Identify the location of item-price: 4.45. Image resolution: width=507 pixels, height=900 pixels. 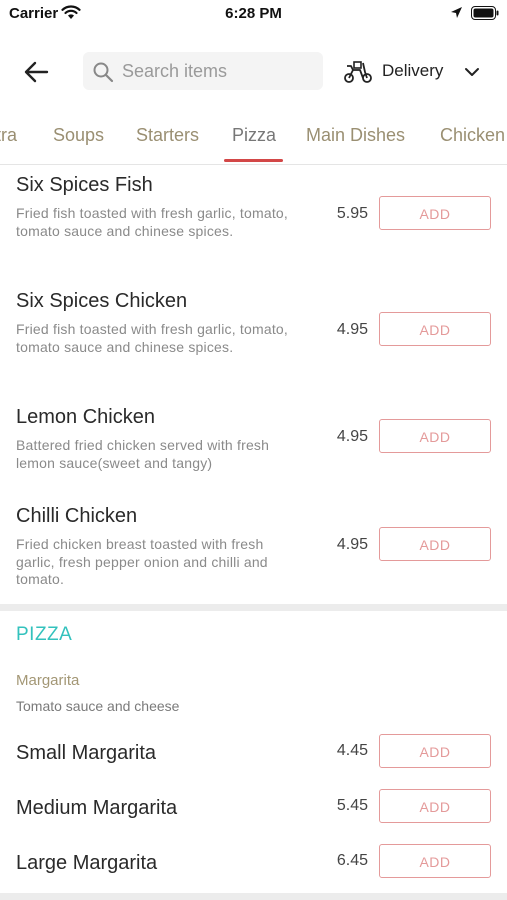
(352, 750).